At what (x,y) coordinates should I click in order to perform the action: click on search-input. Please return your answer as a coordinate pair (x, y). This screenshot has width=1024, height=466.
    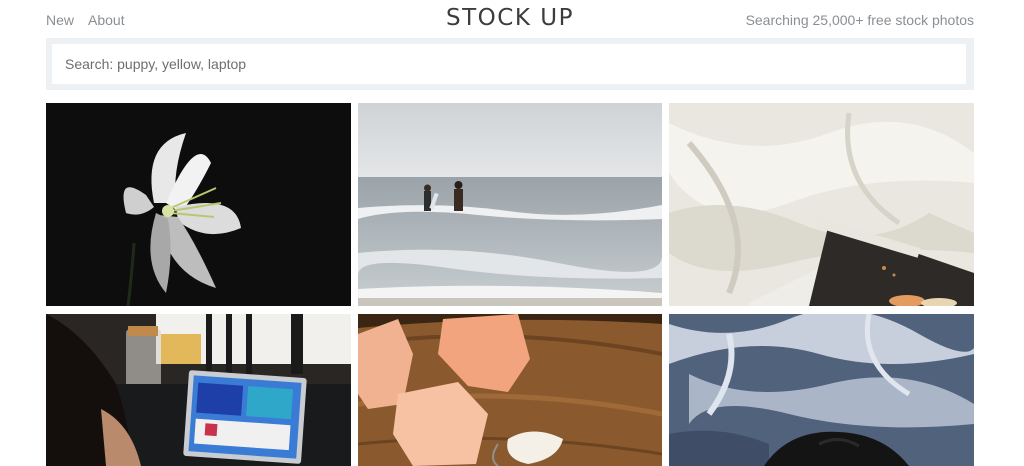
    Looking at the image, I should click on (509, 64).